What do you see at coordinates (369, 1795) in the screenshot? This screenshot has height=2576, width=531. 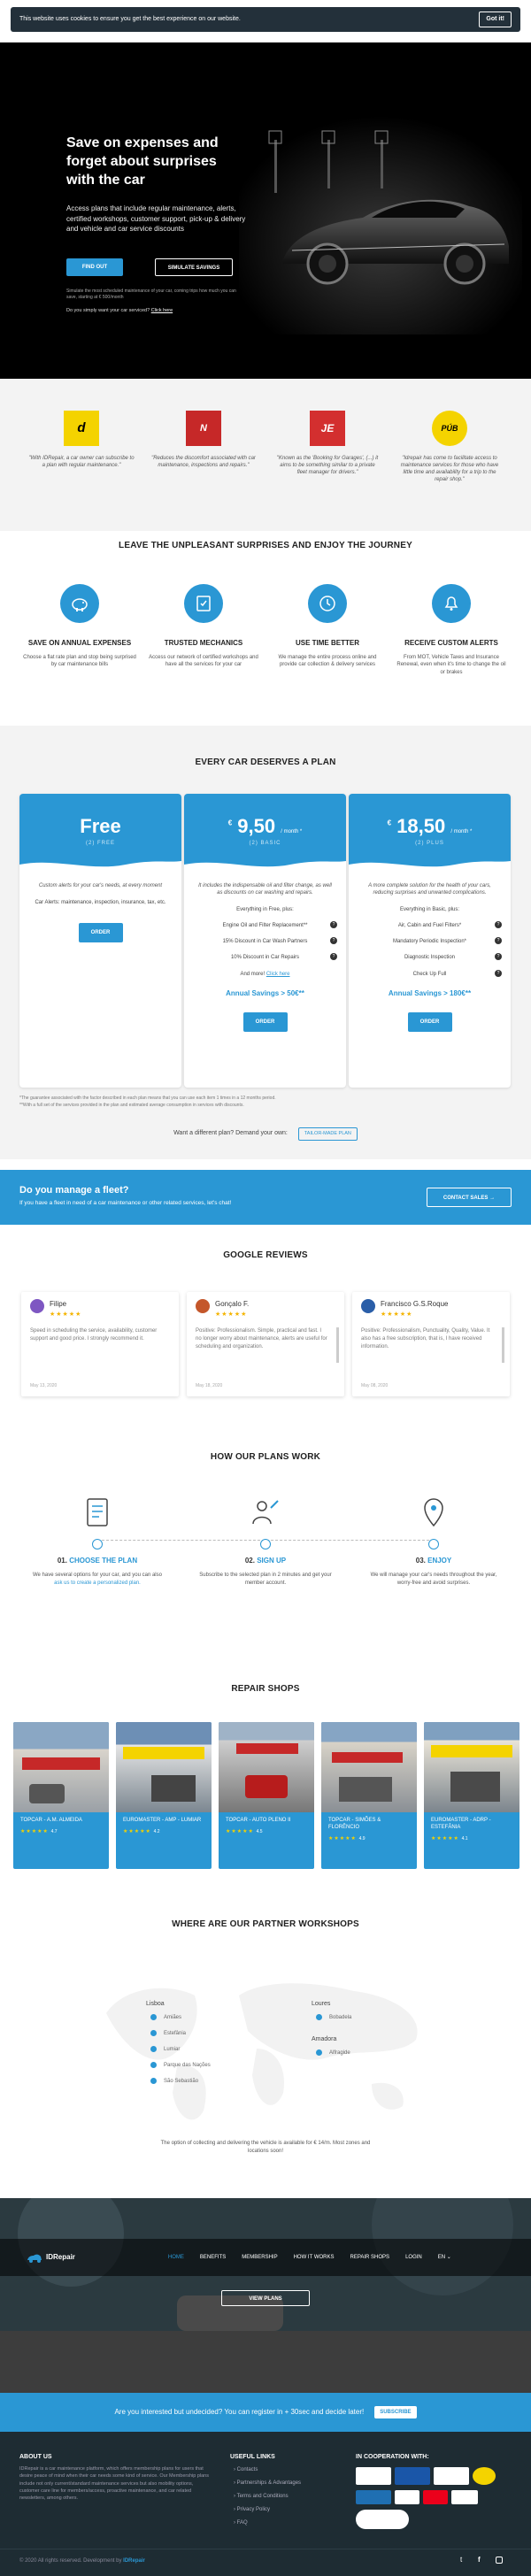 I see `shop-card: TOPCAR - SIMÕES & FLORÊNCIO ★★★★★ 4.9` at bounding box center [369, 1795].